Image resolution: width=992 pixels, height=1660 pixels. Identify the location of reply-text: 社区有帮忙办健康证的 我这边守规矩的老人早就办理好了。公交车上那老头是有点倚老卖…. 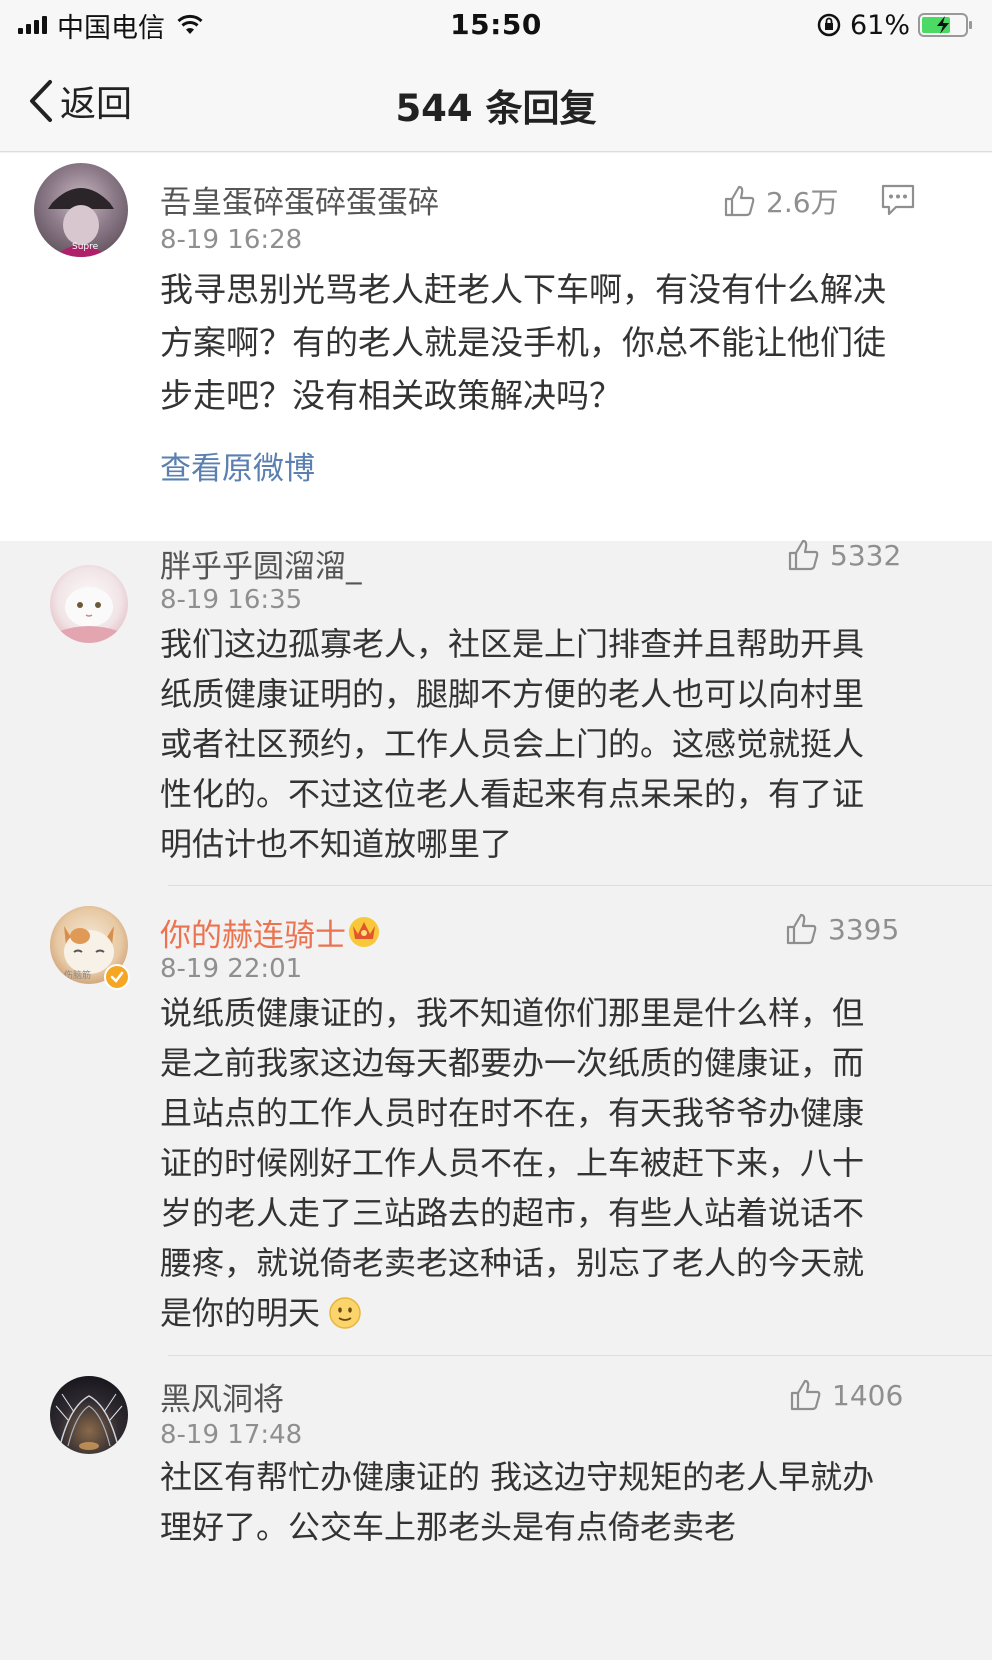
(517, 1502).